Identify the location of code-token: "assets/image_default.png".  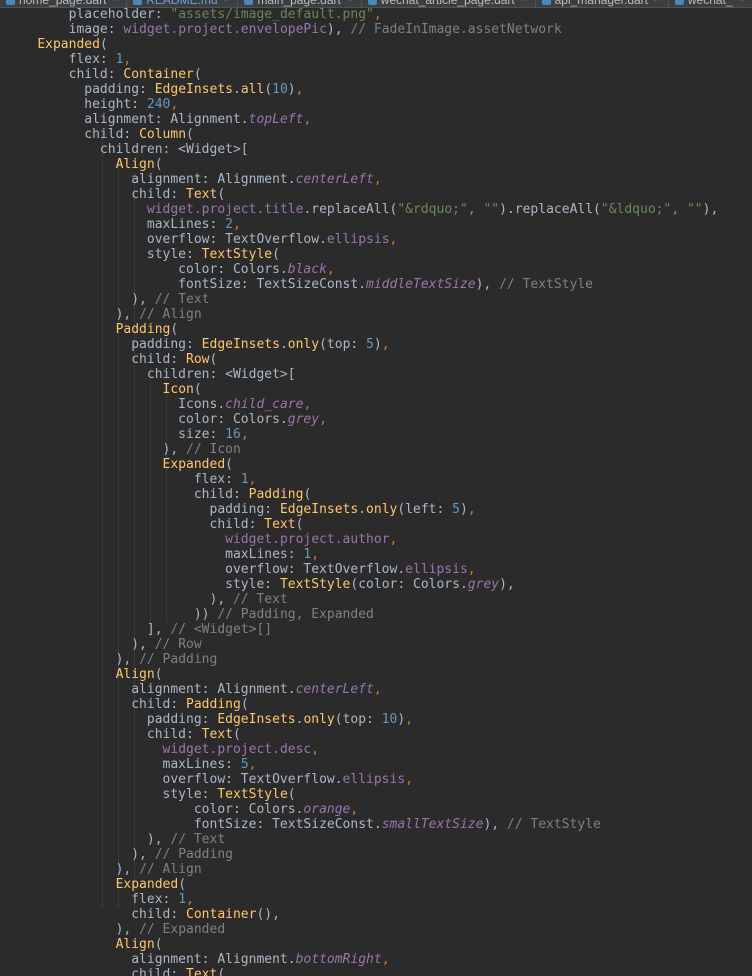
(272, 14).